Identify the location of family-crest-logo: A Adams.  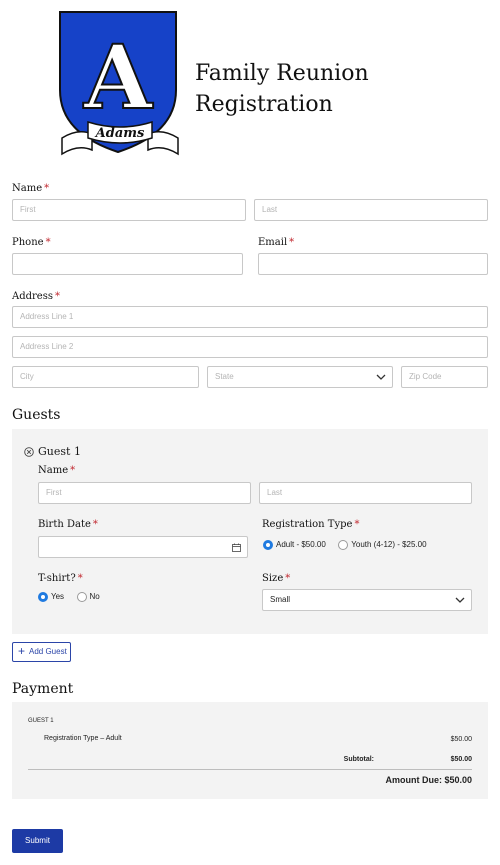
(119, 83).